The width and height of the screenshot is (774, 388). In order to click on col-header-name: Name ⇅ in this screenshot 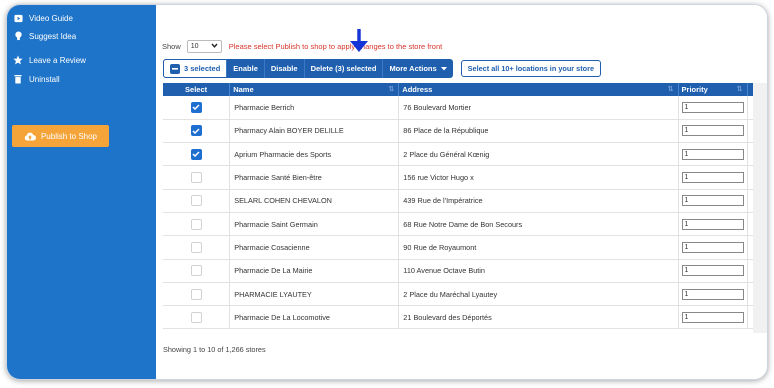, I will do `click(314, 89)`.